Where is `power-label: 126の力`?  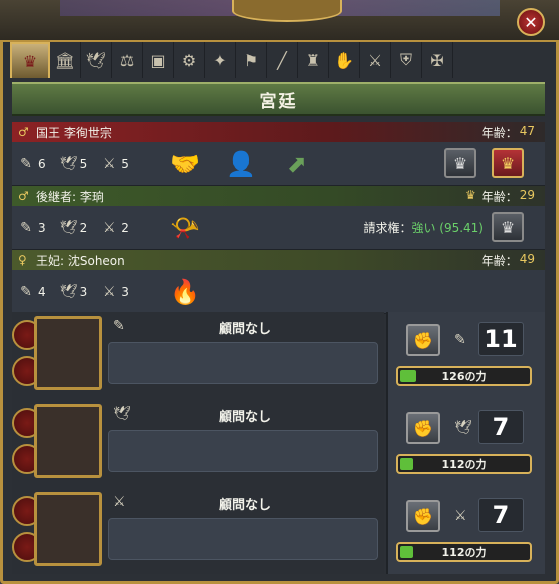
power-label: 126の力 is located at coordinates (464, 376).